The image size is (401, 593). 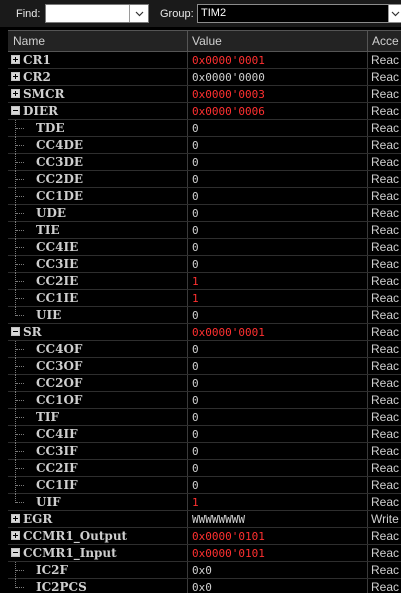 I want to click on field-name: IC2PCS, so click(x=61, y=586).